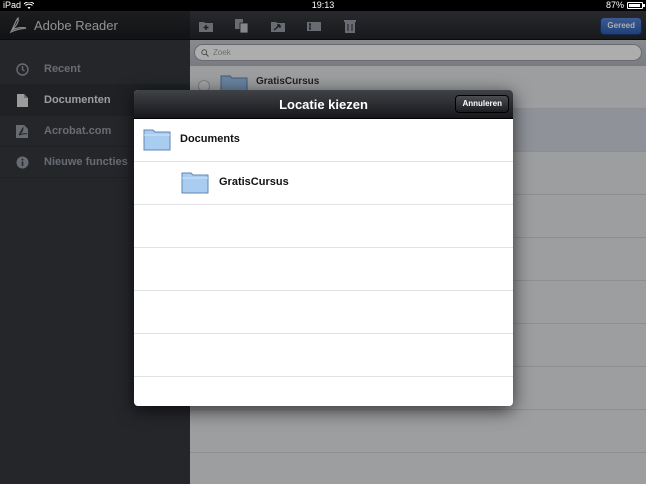  Describe the element at coordinates (323, 183) in the screenshot. I see `folder-row-gratiscursus: GratisCursus` at that location.